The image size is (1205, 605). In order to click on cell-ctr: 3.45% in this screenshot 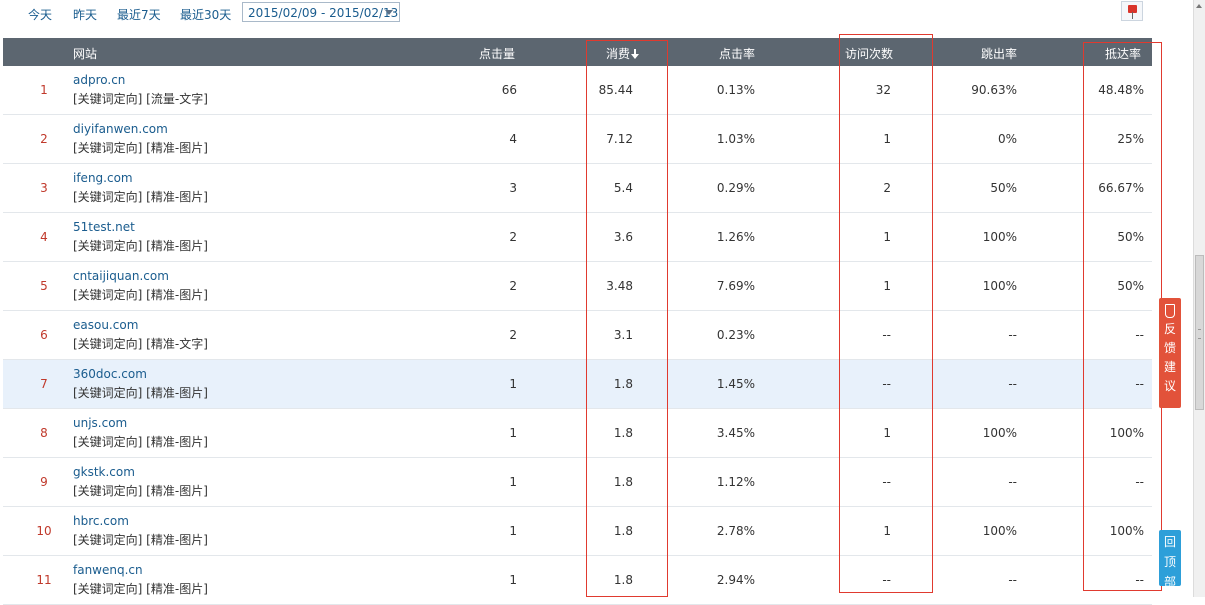, I will do `click(735, 433)`.